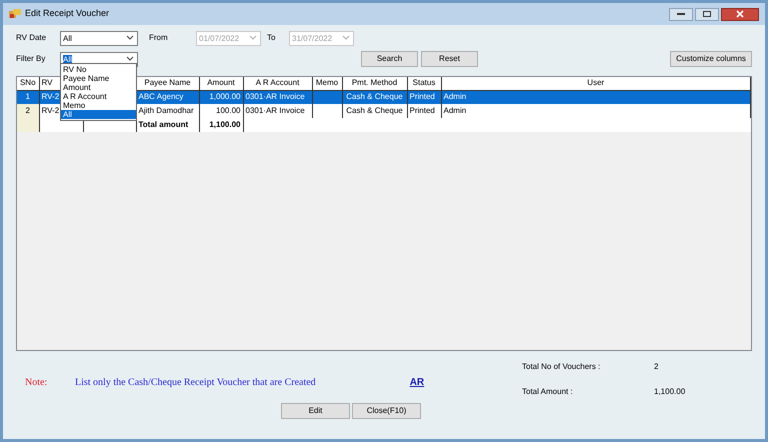 This screenshot has width=768, height=442. Describe the element at coordinates (98, 87) in the screenshot. I see `dropdown-option: Amount` at that location.